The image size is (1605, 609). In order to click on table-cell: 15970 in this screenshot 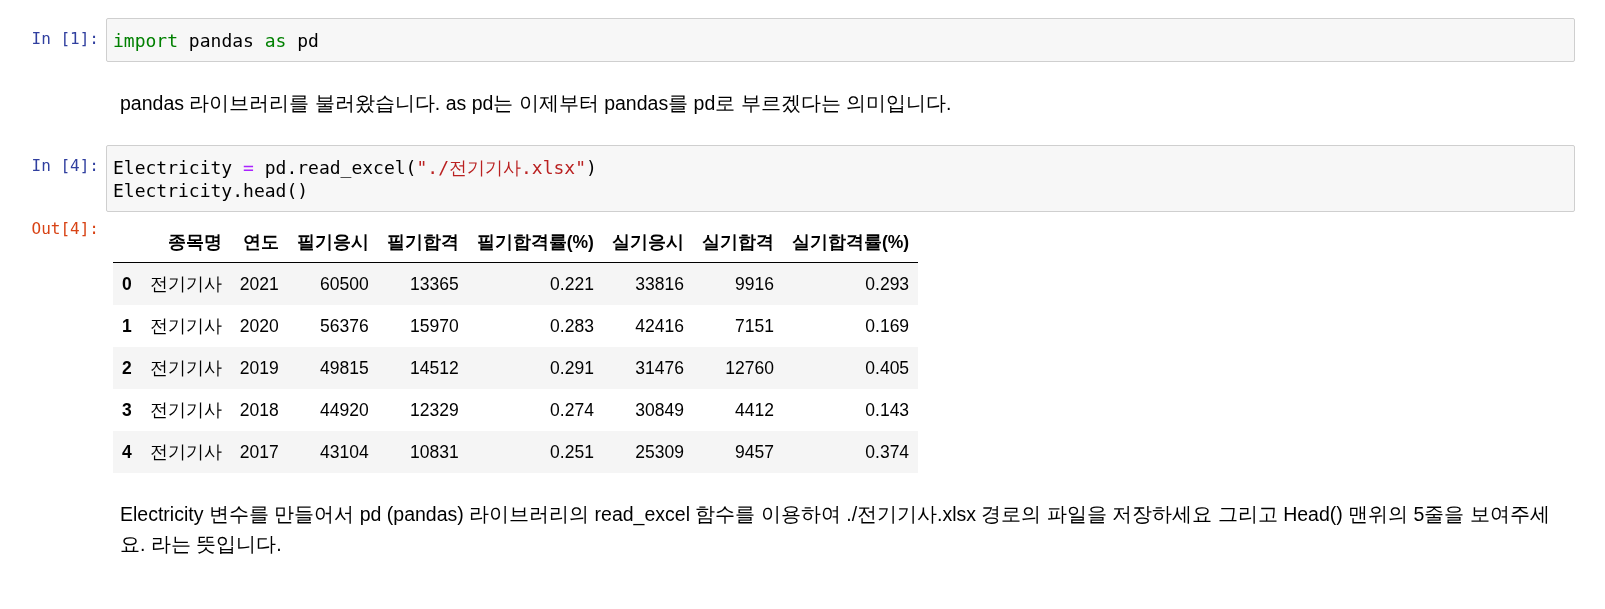, I will do `click(422, 326)`.